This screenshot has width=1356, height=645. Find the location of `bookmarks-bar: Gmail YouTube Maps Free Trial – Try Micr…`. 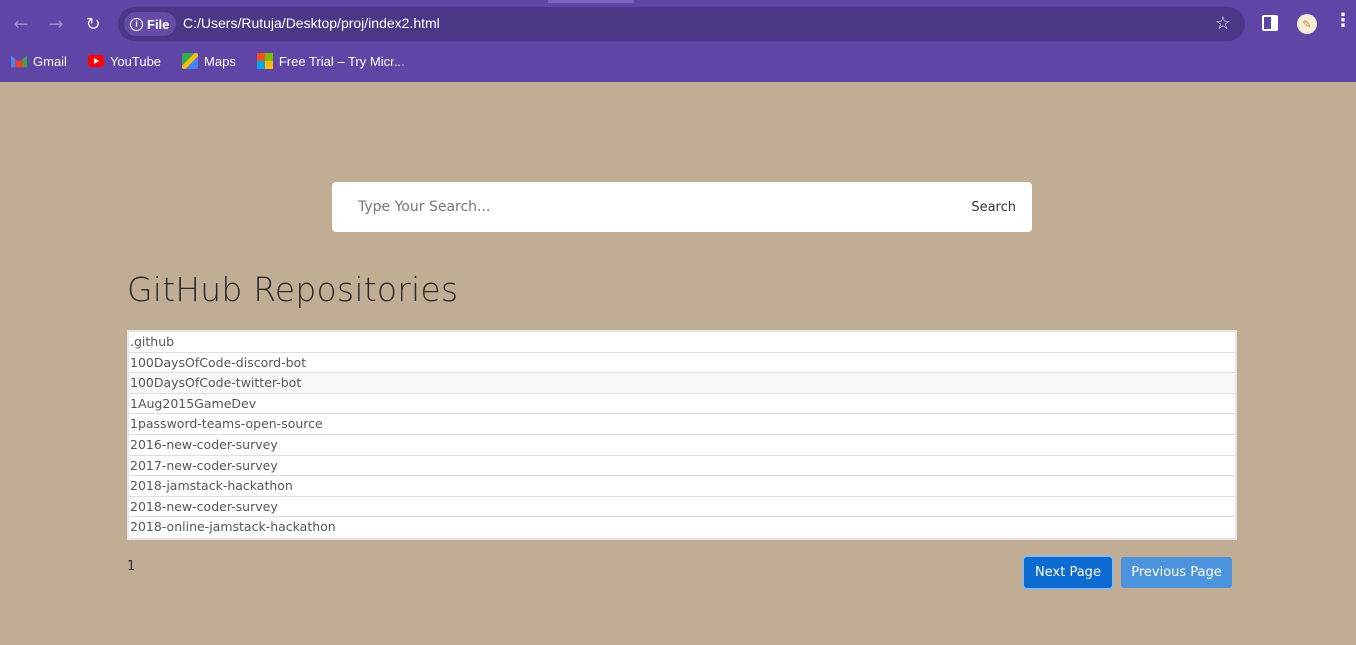

bookmarks-bar: Gmail YouTube Maps Free Trial – Try Micr… is located at coordinates (207, 61).